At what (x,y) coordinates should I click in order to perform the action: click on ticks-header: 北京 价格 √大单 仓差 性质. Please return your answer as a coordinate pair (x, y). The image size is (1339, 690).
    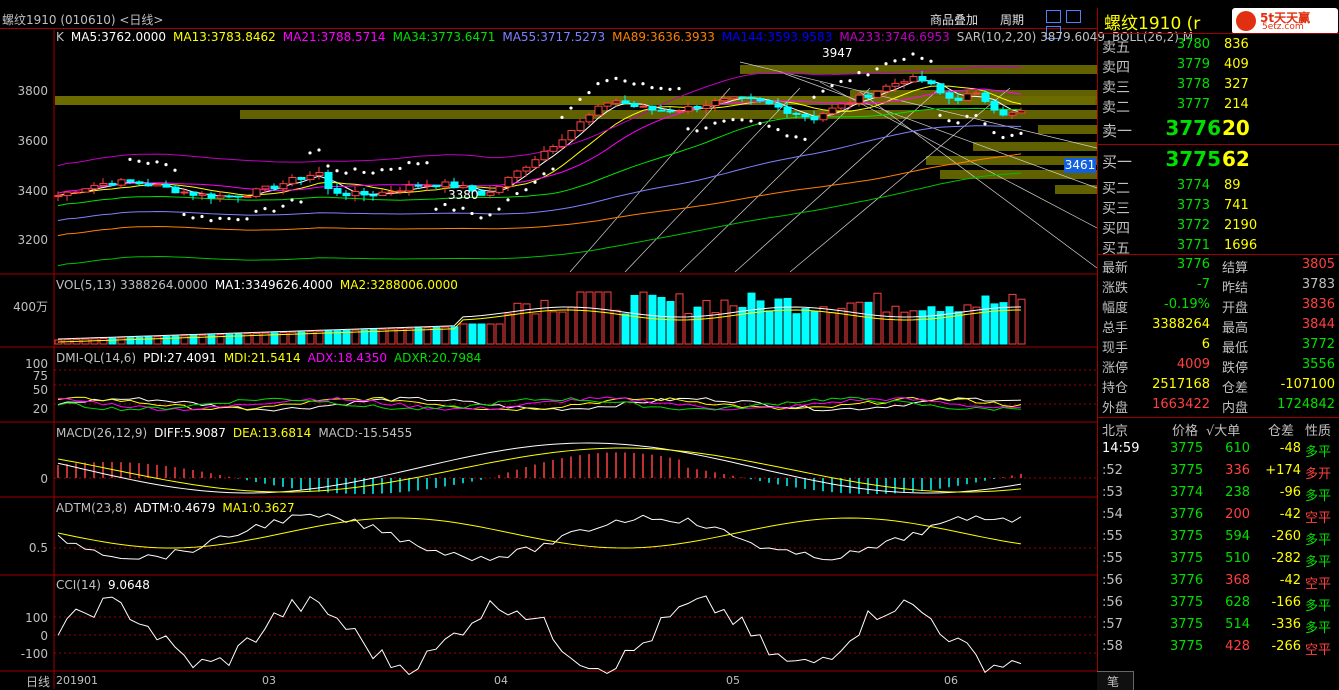
    Looking at the image, I should click on (1219, 429).